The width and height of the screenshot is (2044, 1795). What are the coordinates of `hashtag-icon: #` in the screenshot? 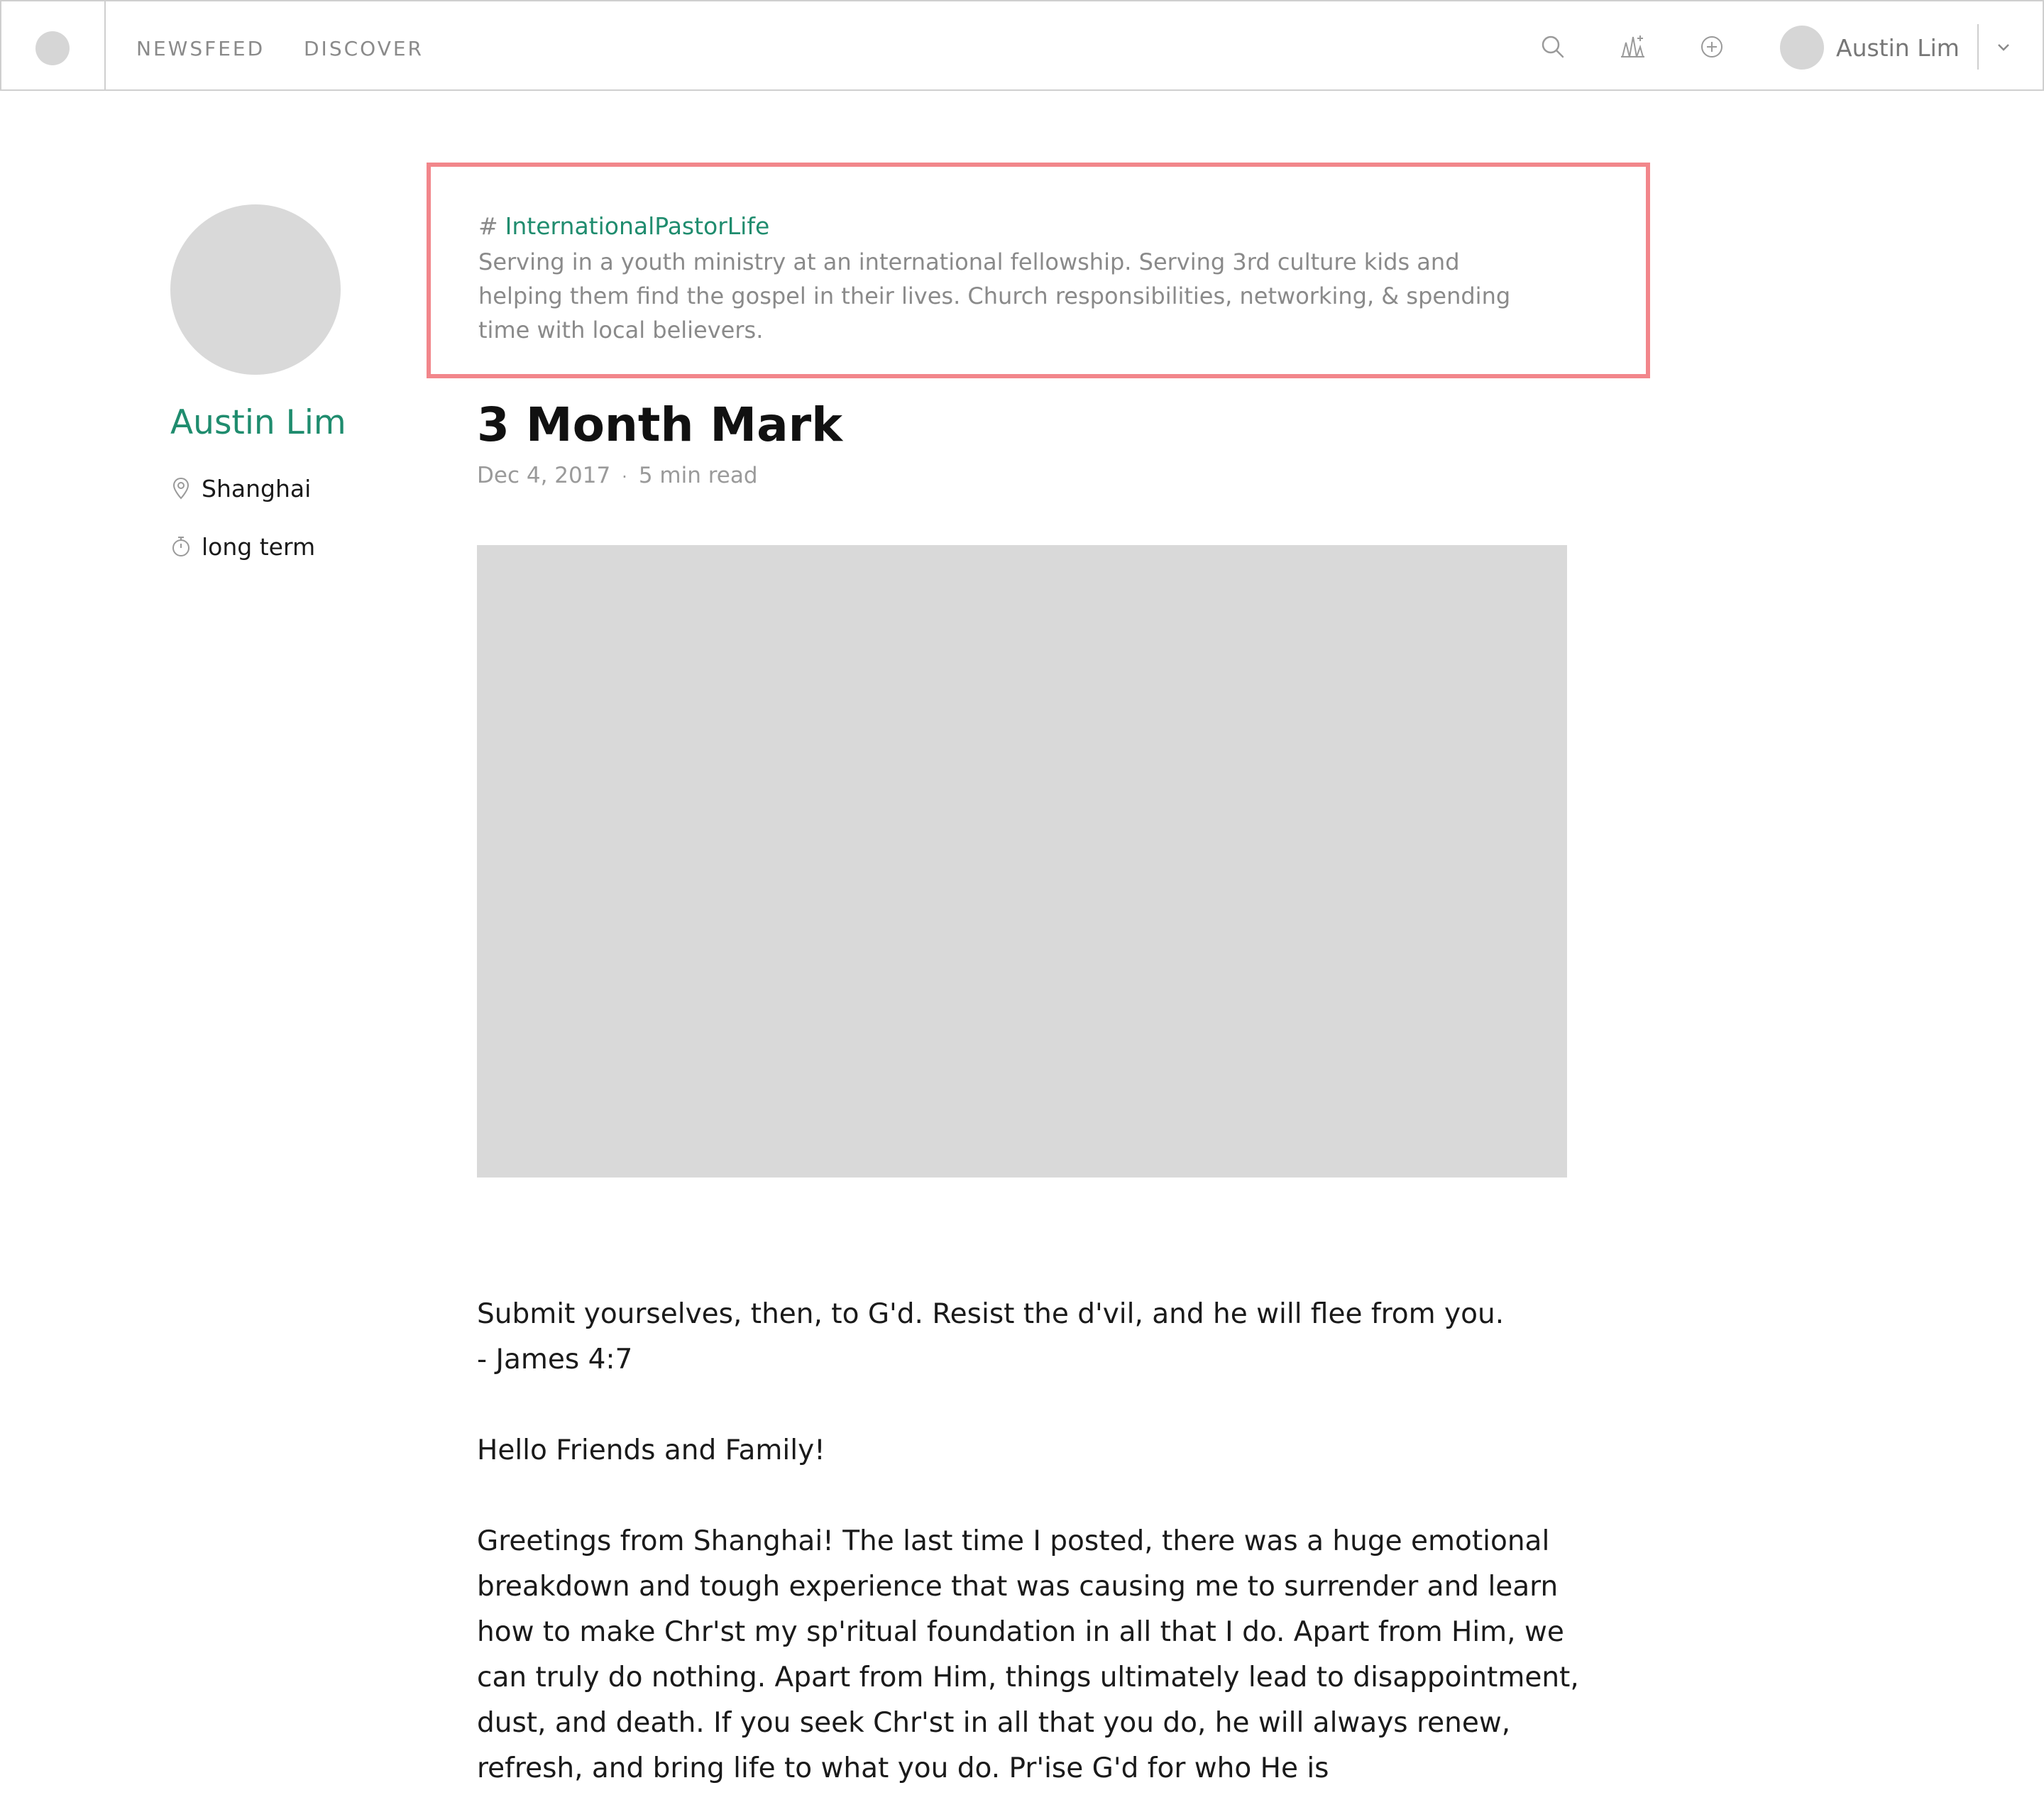 It's located at (488, 226).